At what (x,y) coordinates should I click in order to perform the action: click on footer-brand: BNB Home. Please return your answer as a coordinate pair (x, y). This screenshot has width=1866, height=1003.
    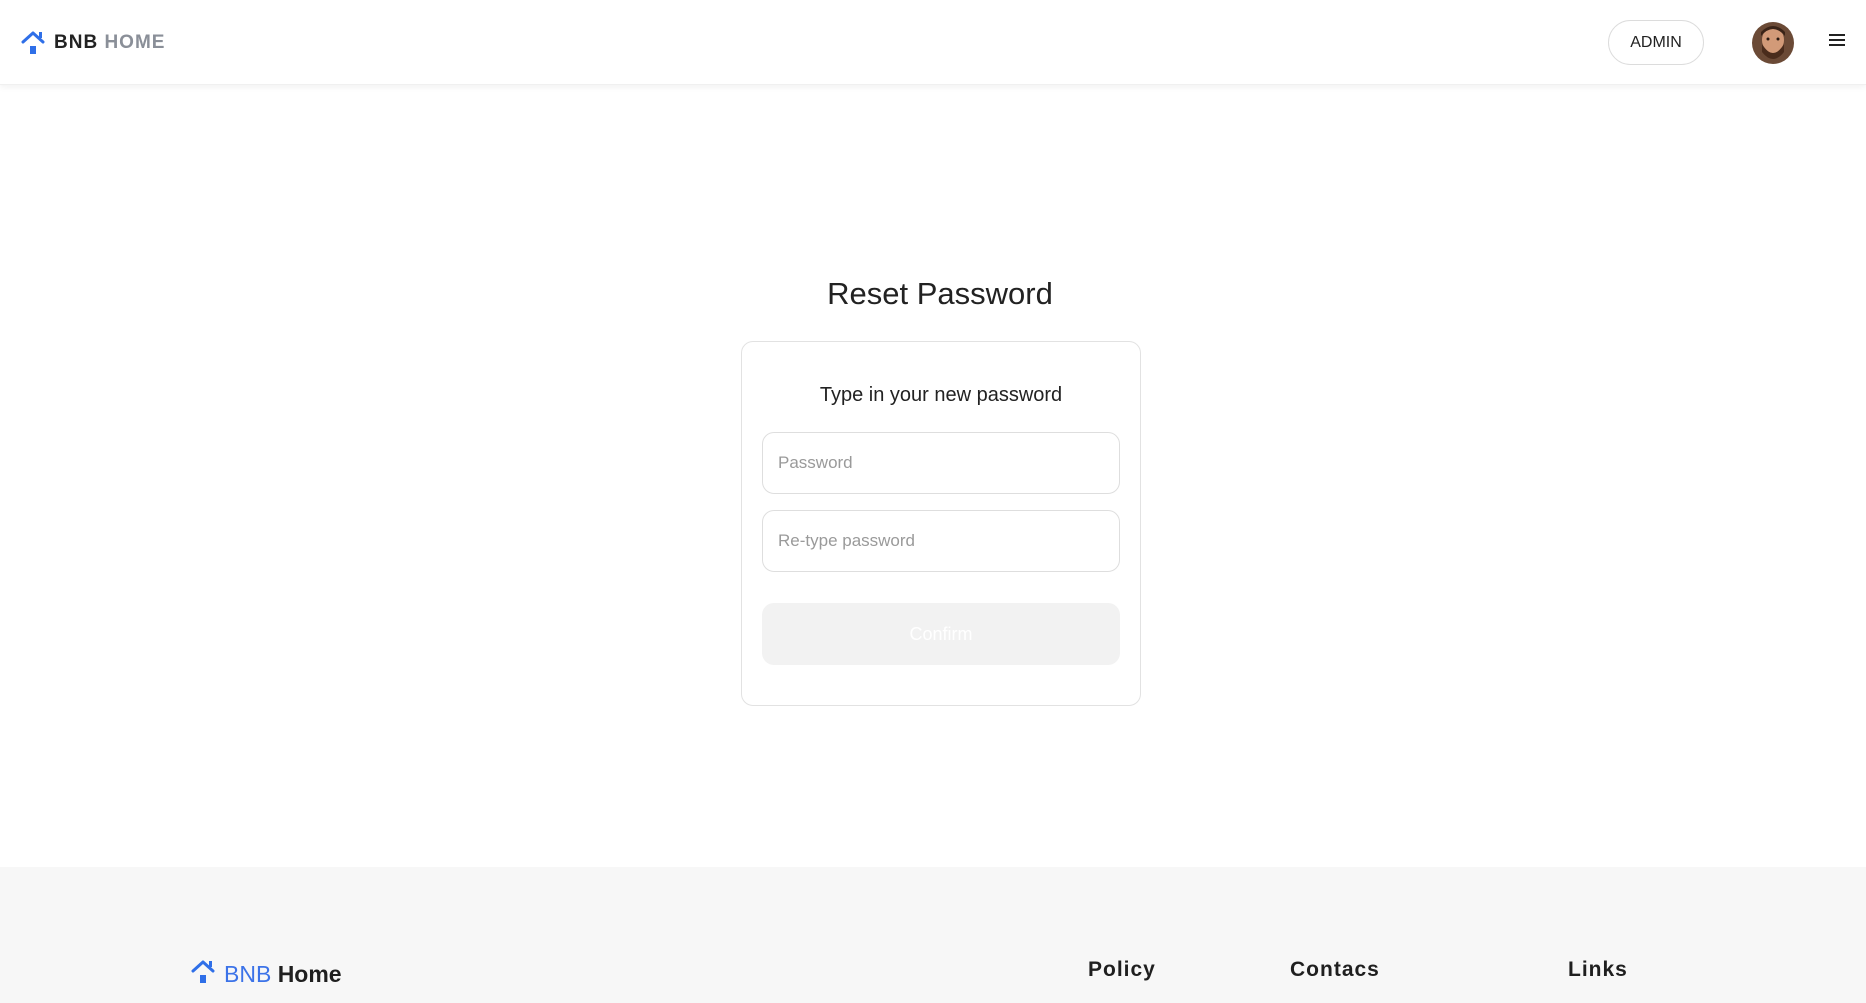
    Looking at the image, I should click on (266, 974).